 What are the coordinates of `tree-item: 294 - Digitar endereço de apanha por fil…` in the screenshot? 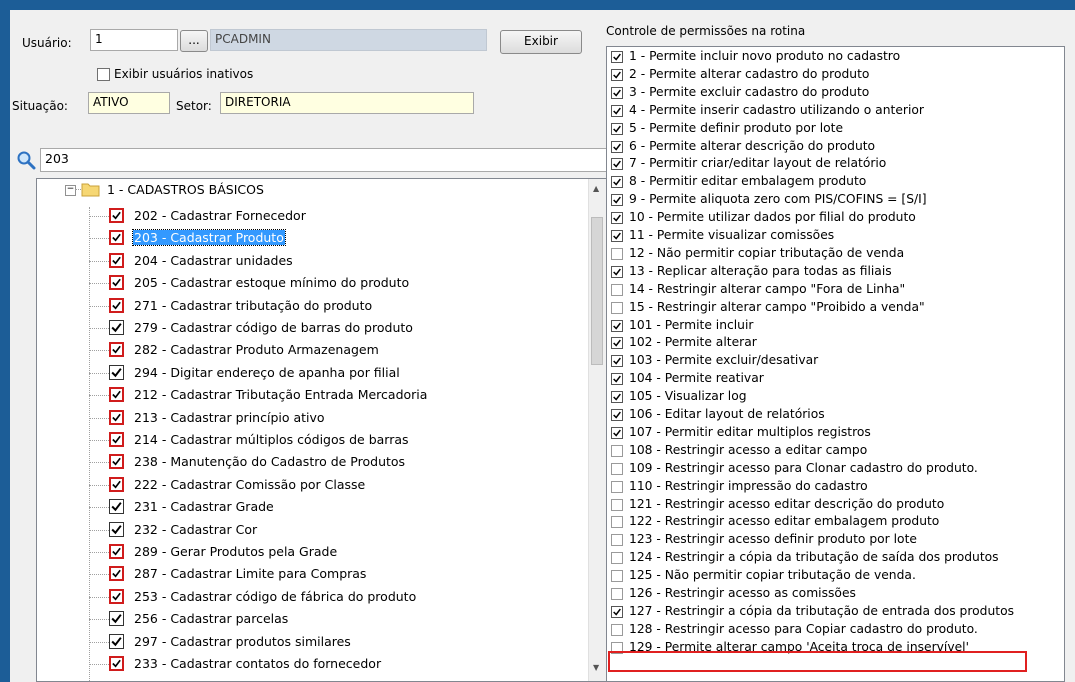 It's located at (307, 373).